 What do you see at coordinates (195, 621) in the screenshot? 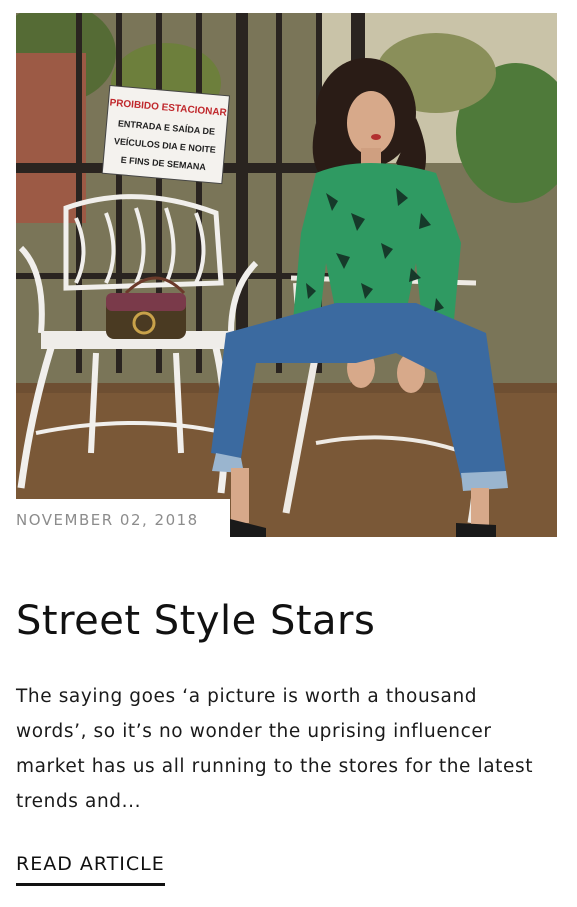
I see `post-title: Street Style Stars` at bounding box center [195, 621].